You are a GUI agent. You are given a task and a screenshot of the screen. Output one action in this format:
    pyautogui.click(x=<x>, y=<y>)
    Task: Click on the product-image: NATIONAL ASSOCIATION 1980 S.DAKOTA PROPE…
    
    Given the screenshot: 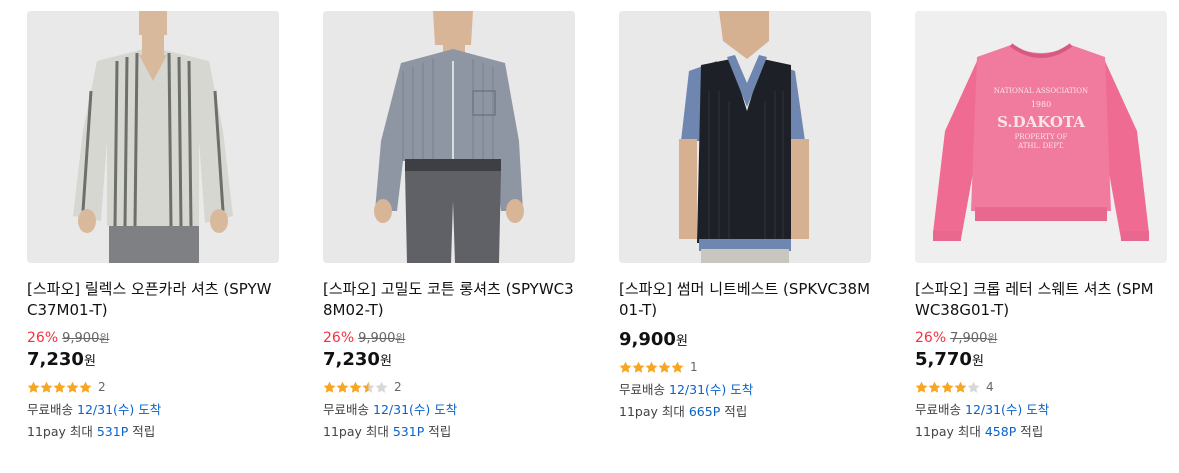 What is the action you would take?
    pyautogui.click(x=1041, y=137)
    